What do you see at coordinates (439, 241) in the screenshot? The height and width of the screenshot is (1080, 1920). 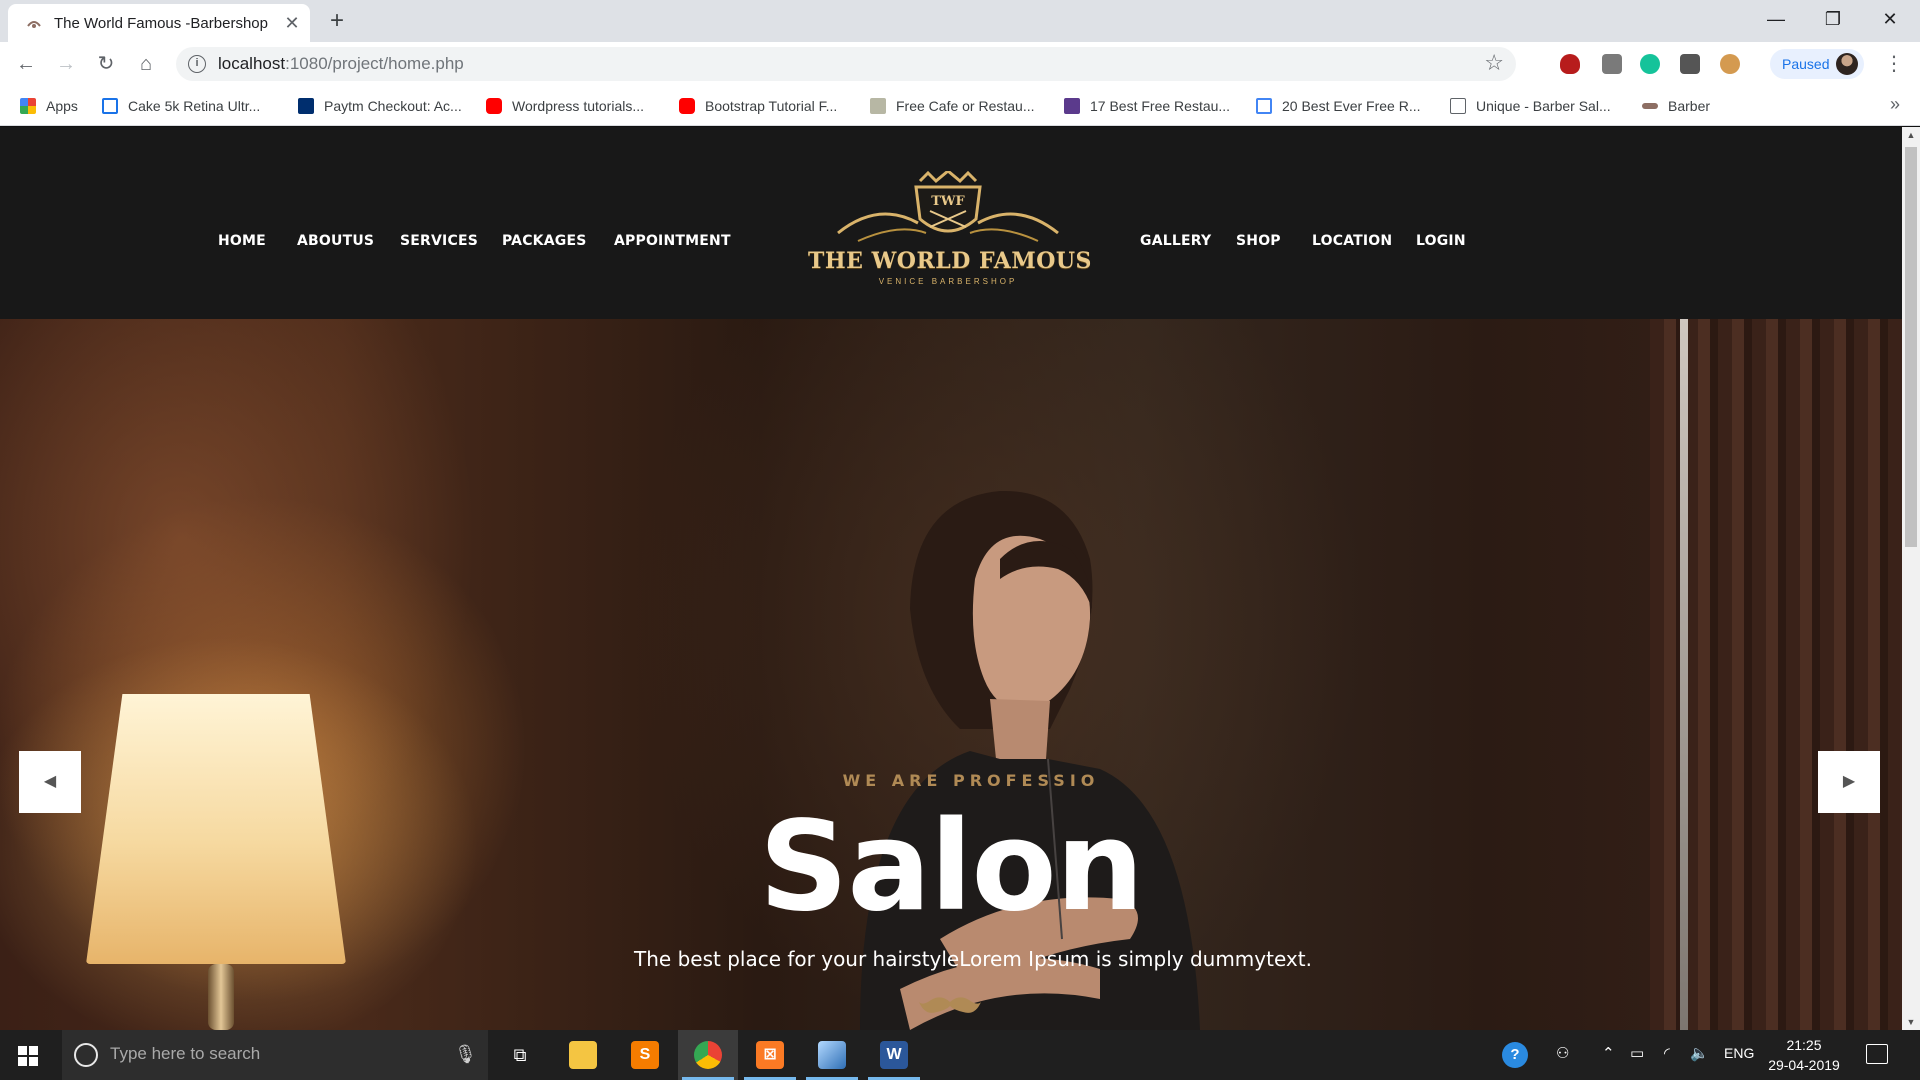 I see `nav-services: SERVICES` at bounding box center [439, 241].